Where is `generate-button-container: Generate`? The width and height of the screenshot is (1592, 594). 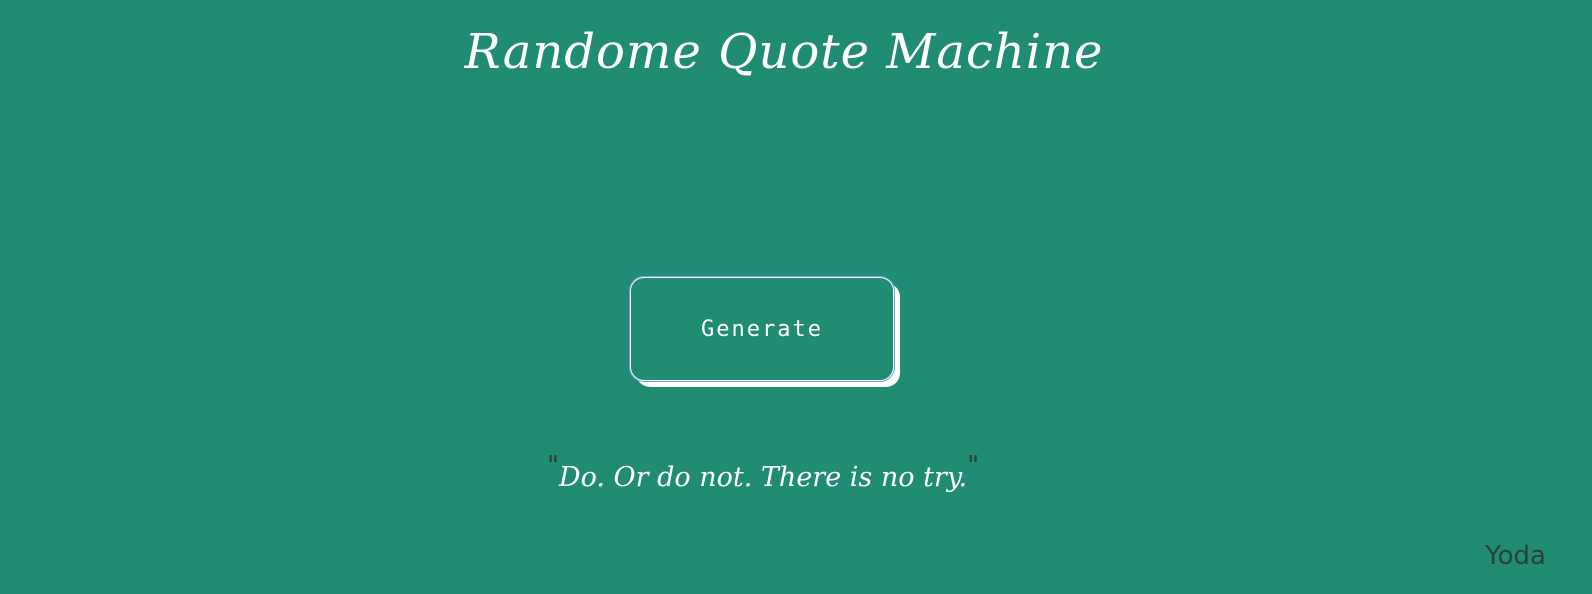
generate-button-container: Generate is located at coordinates (764, 331).